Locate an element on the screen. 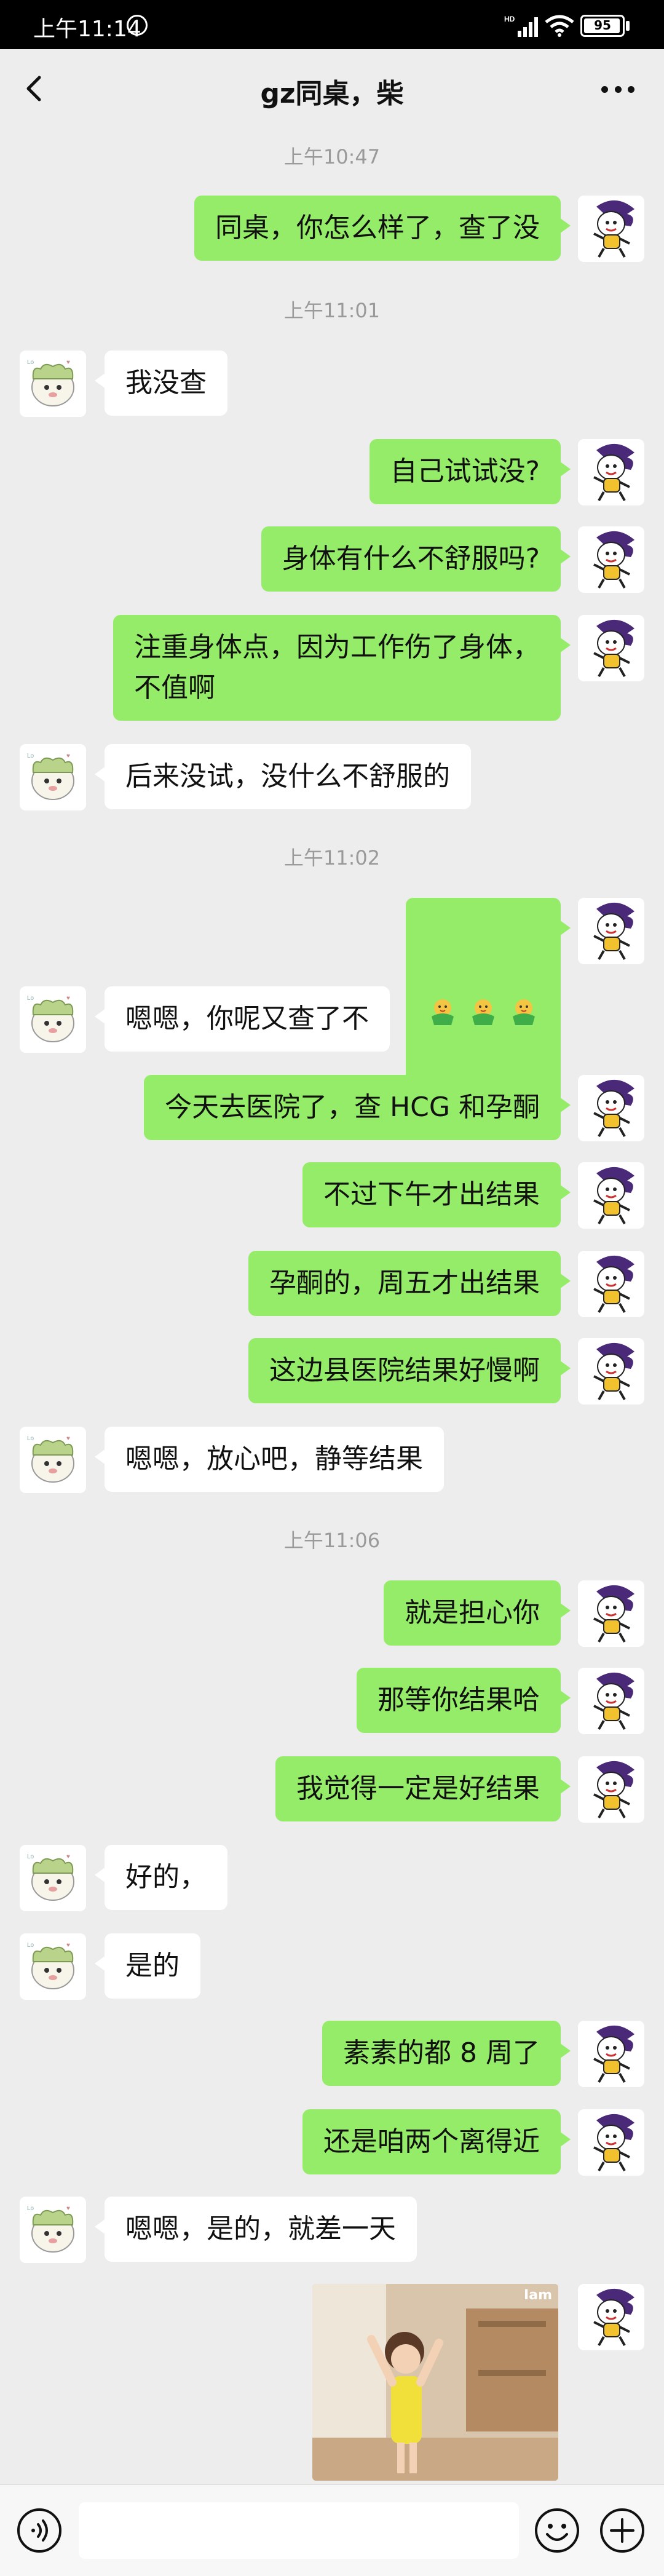 The height and width of the screenshot is (2576, 664). received-message-bubble: 后来没试，没什么不舒服的 is located at coordinates (283, 776).